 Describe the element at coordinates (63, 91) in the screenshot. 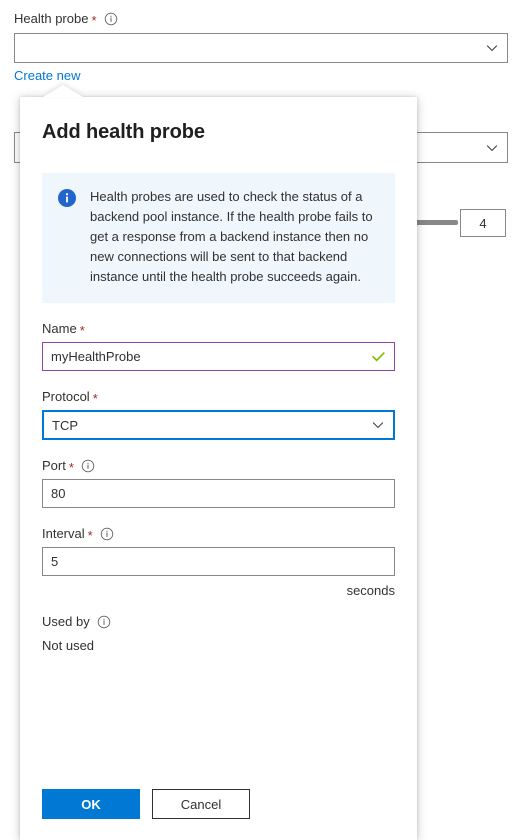

I see `flyout-pointer-arrow` at that location.